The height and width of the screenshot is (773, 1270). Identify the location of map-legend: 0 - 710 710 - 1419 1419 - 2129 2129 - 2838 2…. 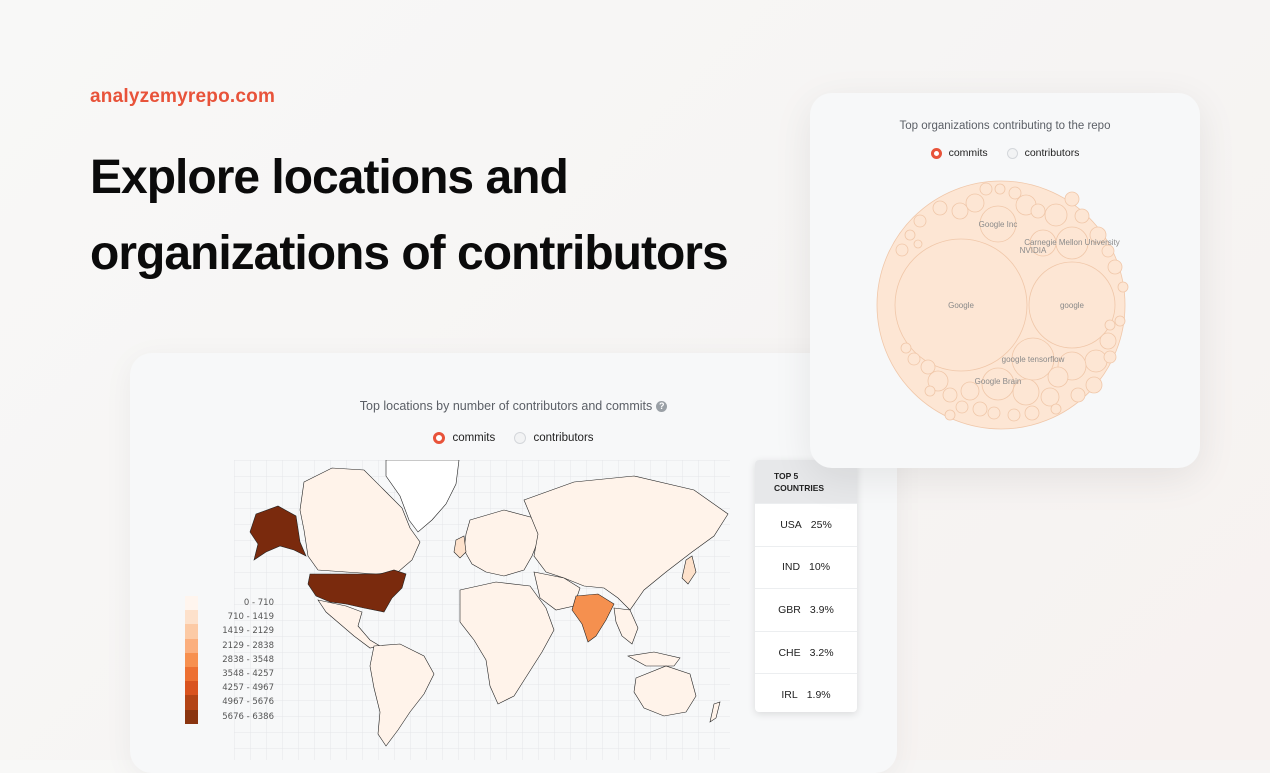
(229, 660).